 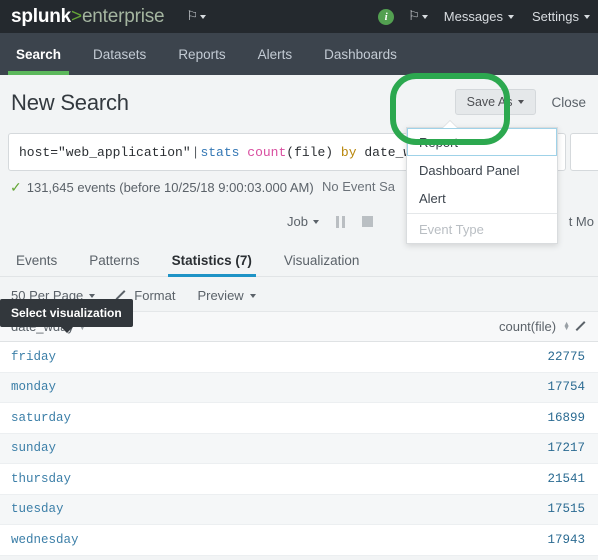 I want to click on pencil-icon, so click(x=582, y=326).